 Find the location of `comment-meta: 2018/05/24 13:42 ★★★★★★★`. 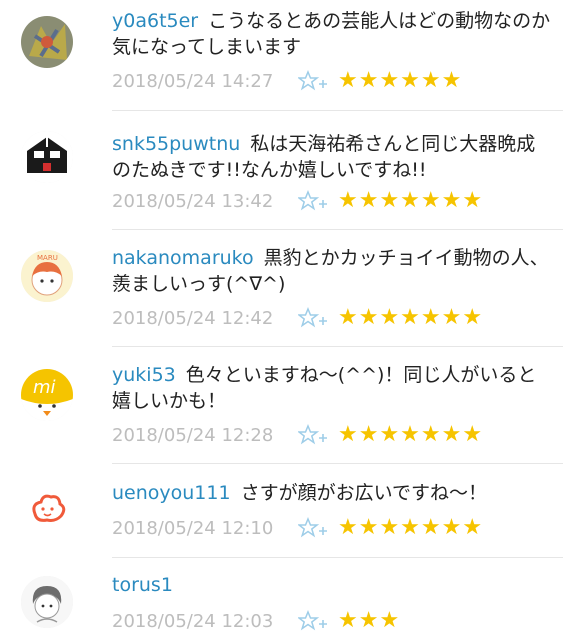

comment-meta: 2018/05/24 13:42 ★★★★★★★ is located at coordinates (297, 201).